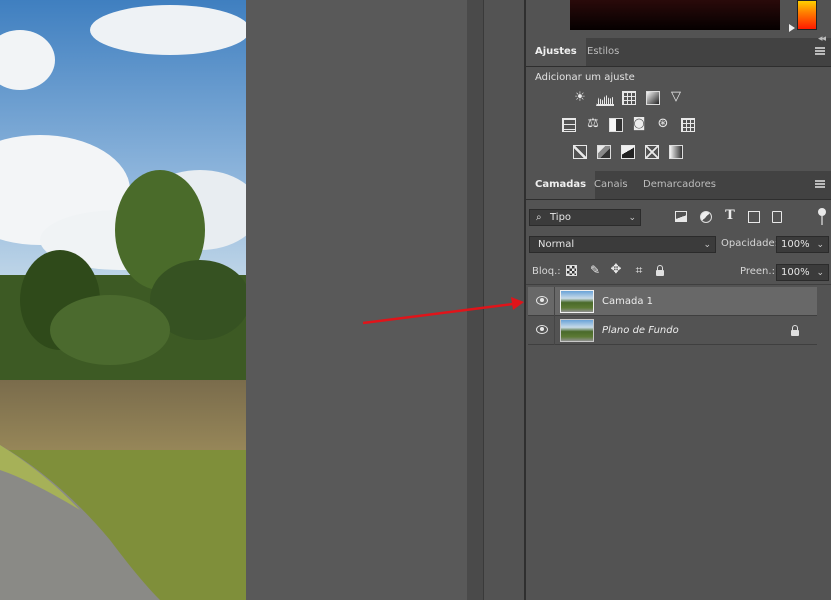 The image size is (831, 600). What do you see at coordinates (675, 15) in the screenshot?
I see `color-picker-field` at bounding box center [675, 15].